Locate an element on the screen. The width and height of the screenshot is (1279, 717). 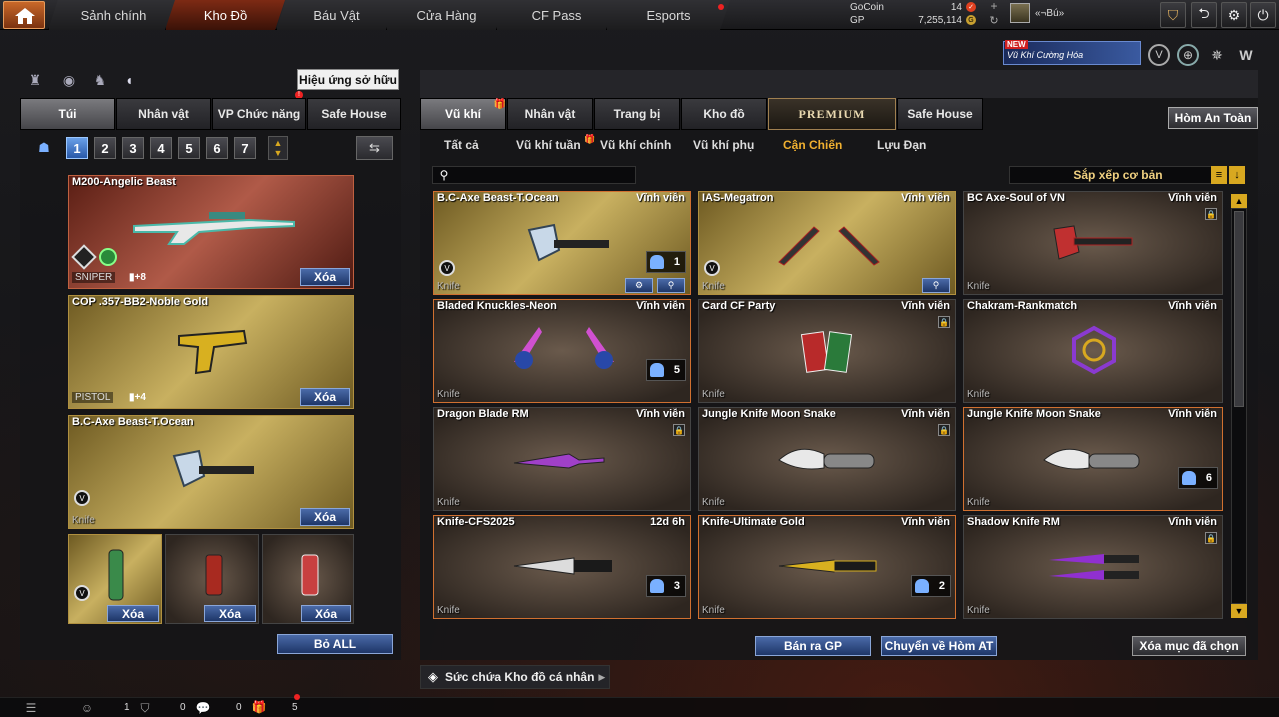
inventory-item: Knife-CFS2025 12d 6h 3 Knife is located at coordinates (562, 567).